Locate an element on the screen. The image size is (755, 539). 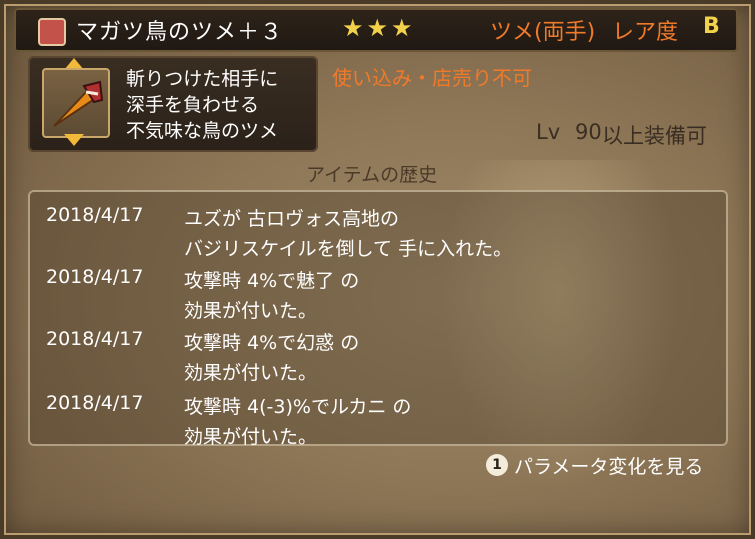
history-text: ユズが 古ロヴォス高地の is located at coordinates (292, 219).